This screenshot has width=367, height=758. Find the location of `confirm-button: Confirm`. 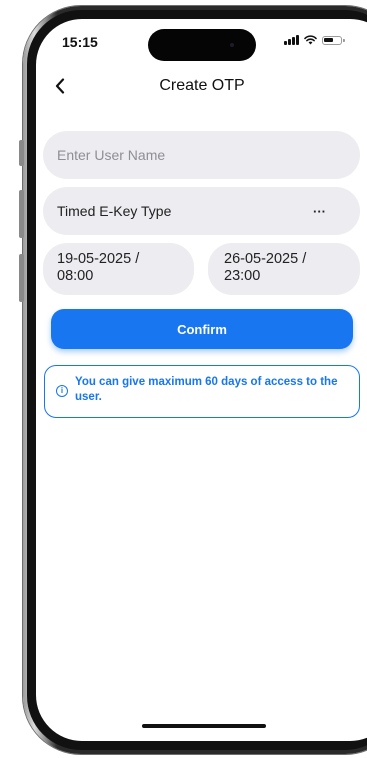

confirm-button: Confirm is located at coordinates (202, 329).